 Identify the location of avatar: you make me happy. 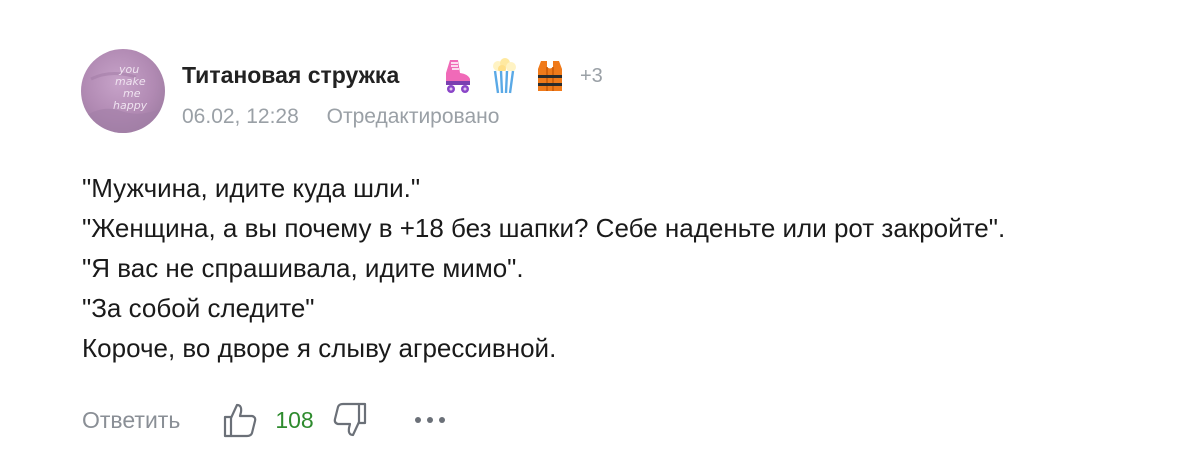
(123, 91).